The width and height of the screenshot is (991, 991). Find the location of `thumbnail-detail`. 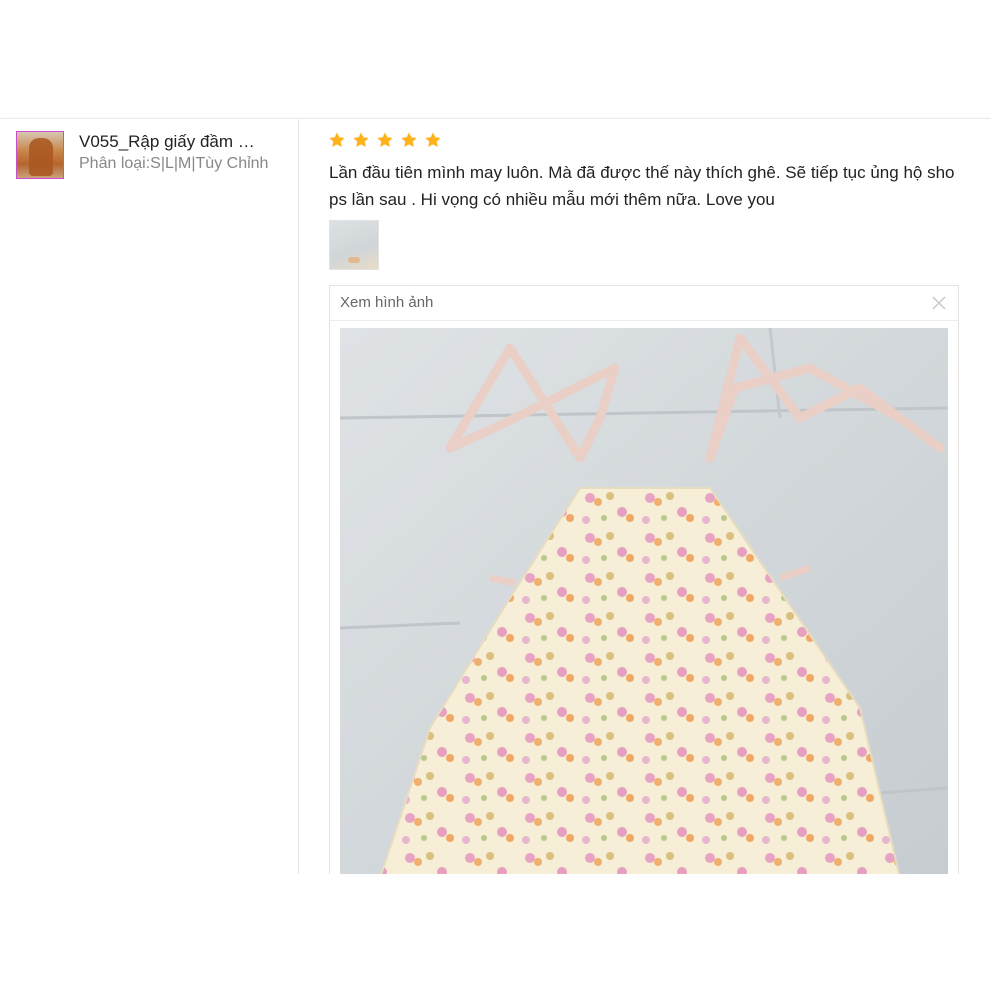

thumbnail-detail is located at coordinates (354, 260).